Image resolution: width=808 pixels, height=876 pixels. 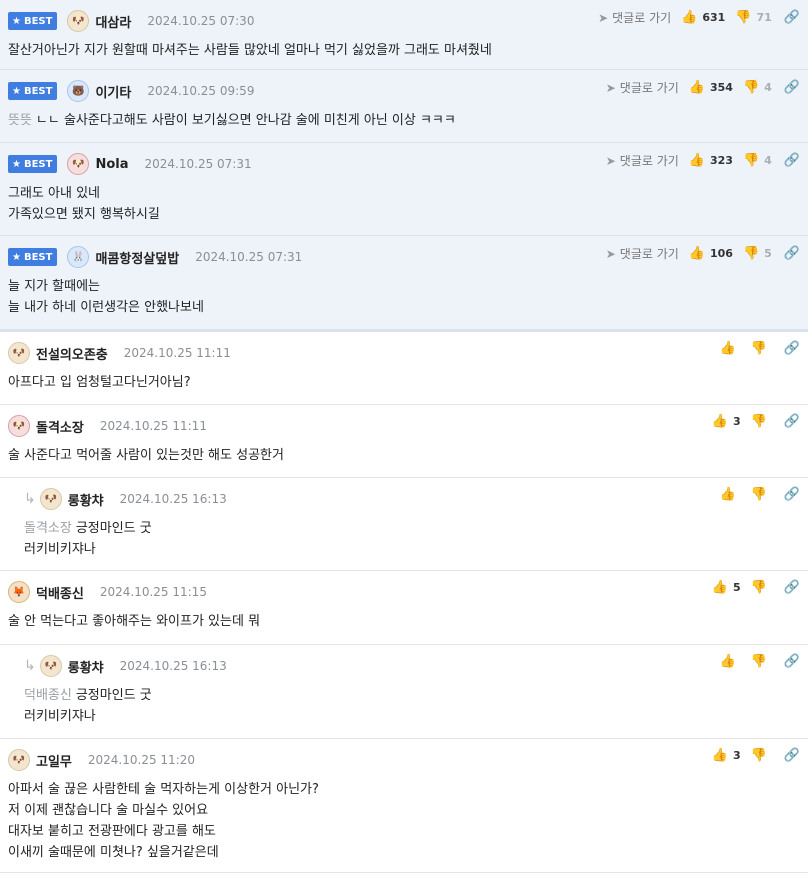 I want to click on nickname: 매콤항정살덮밥, so click(x=137, y=257).